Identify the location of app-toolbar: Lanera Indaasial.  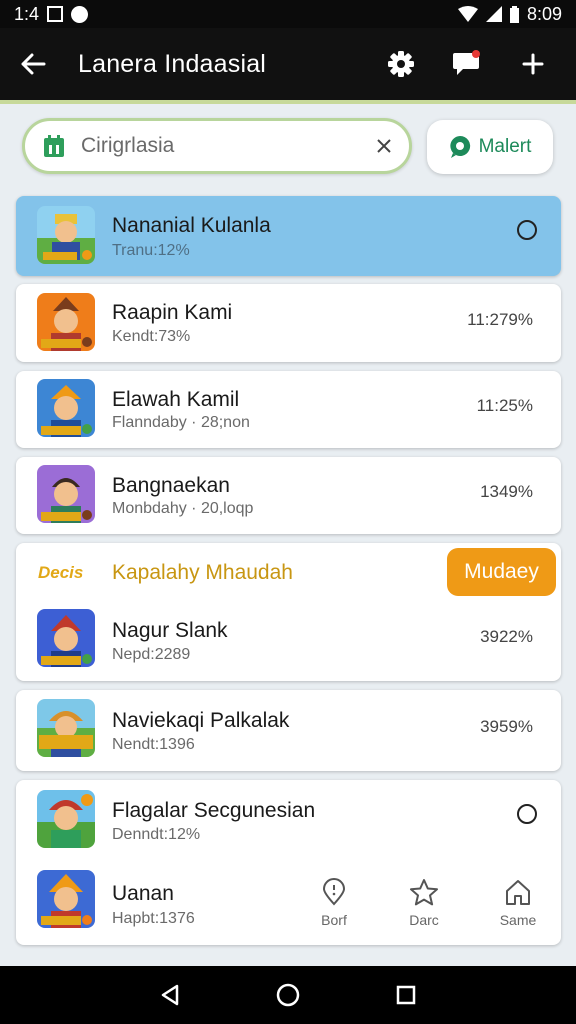
(288, 64).